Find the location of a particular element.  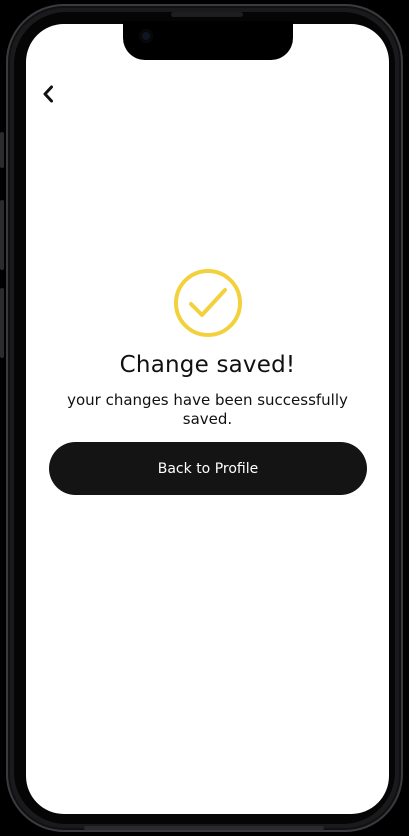

volume-down-button is located at coordinates (2, 323).